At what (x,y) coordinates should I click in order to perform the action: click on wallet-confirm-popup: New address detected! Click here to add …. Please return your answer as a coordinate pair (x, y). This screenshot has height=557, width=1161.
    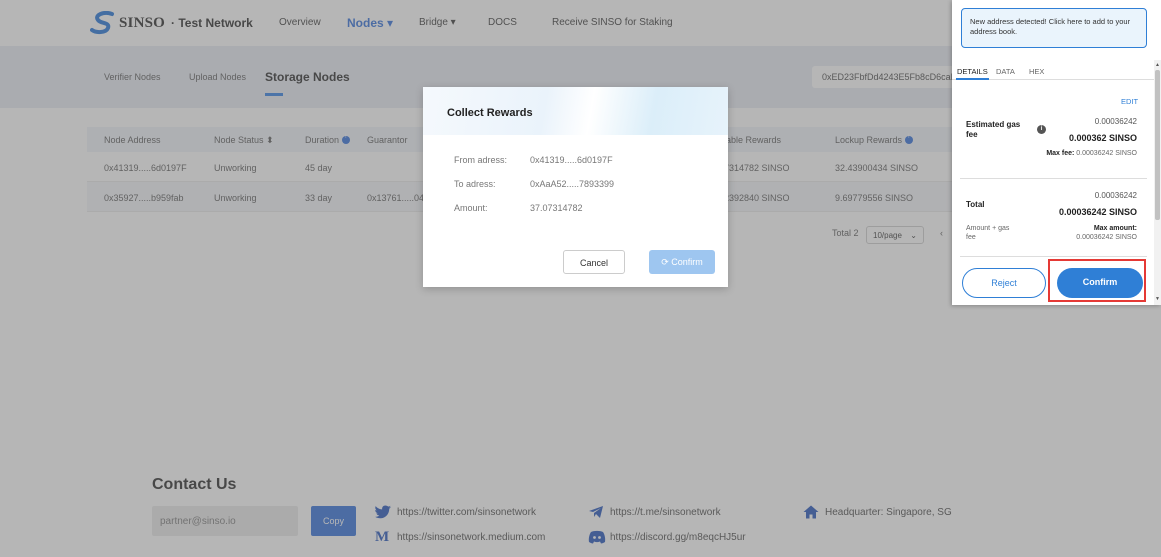
    Looking at the image, I should click on (1056, 152).